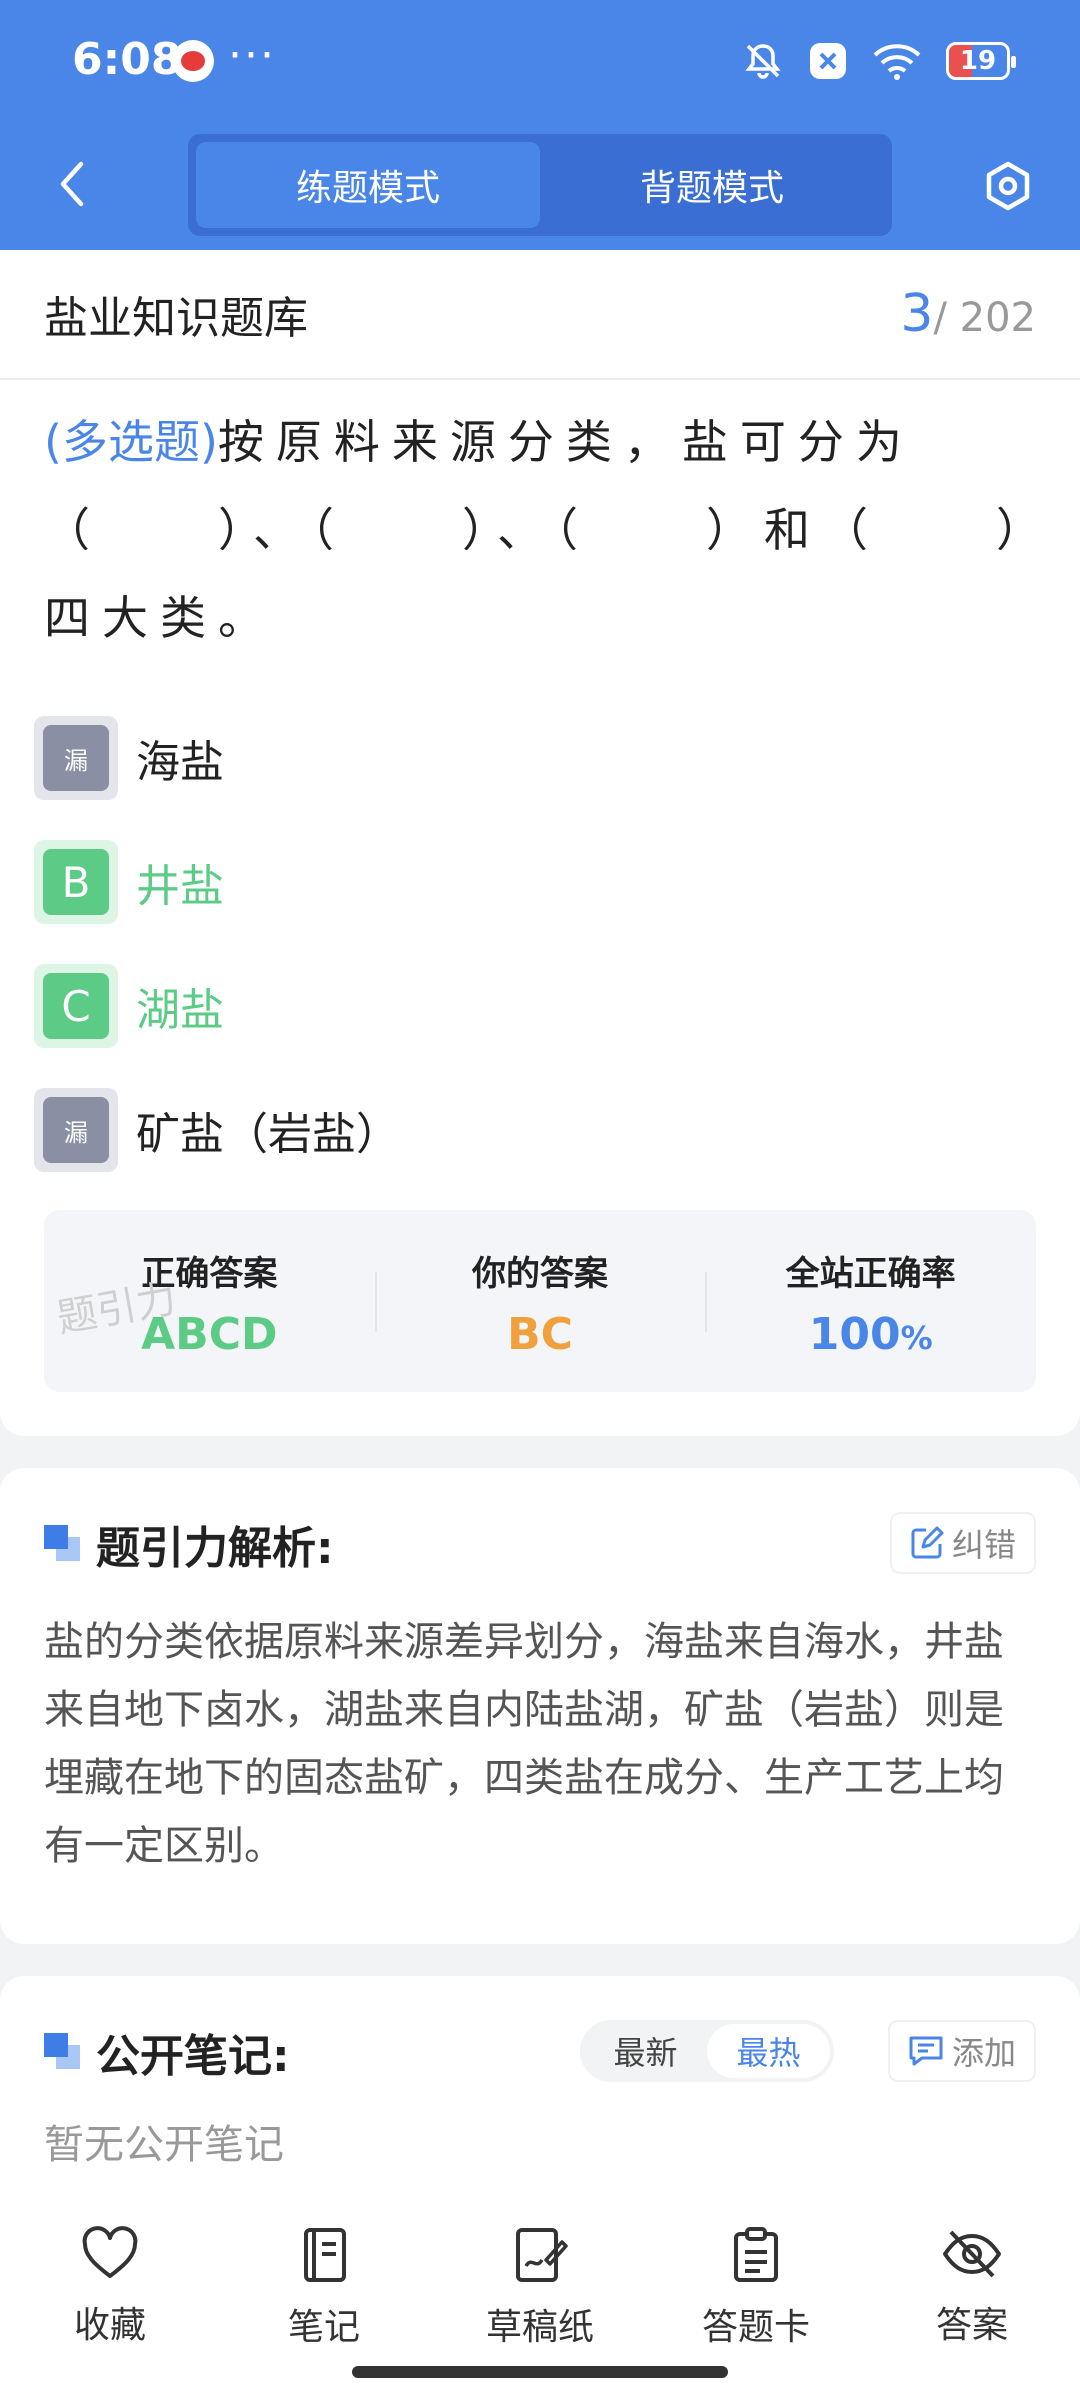 This screenshot has height=2400, width=1080. I want to click on analysis-title: 题引力解析:, so click(215, 1548).